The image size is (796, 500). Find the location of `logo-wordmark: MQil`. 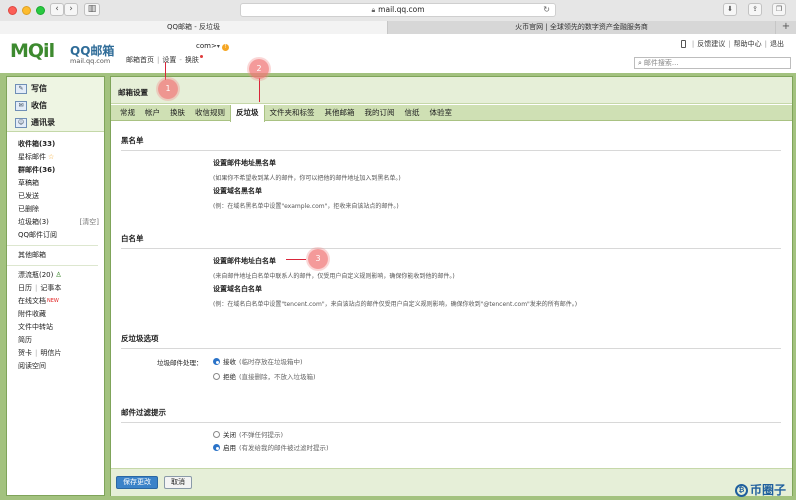

logo-wordmark: MQil is located at coordinates (32, 51).